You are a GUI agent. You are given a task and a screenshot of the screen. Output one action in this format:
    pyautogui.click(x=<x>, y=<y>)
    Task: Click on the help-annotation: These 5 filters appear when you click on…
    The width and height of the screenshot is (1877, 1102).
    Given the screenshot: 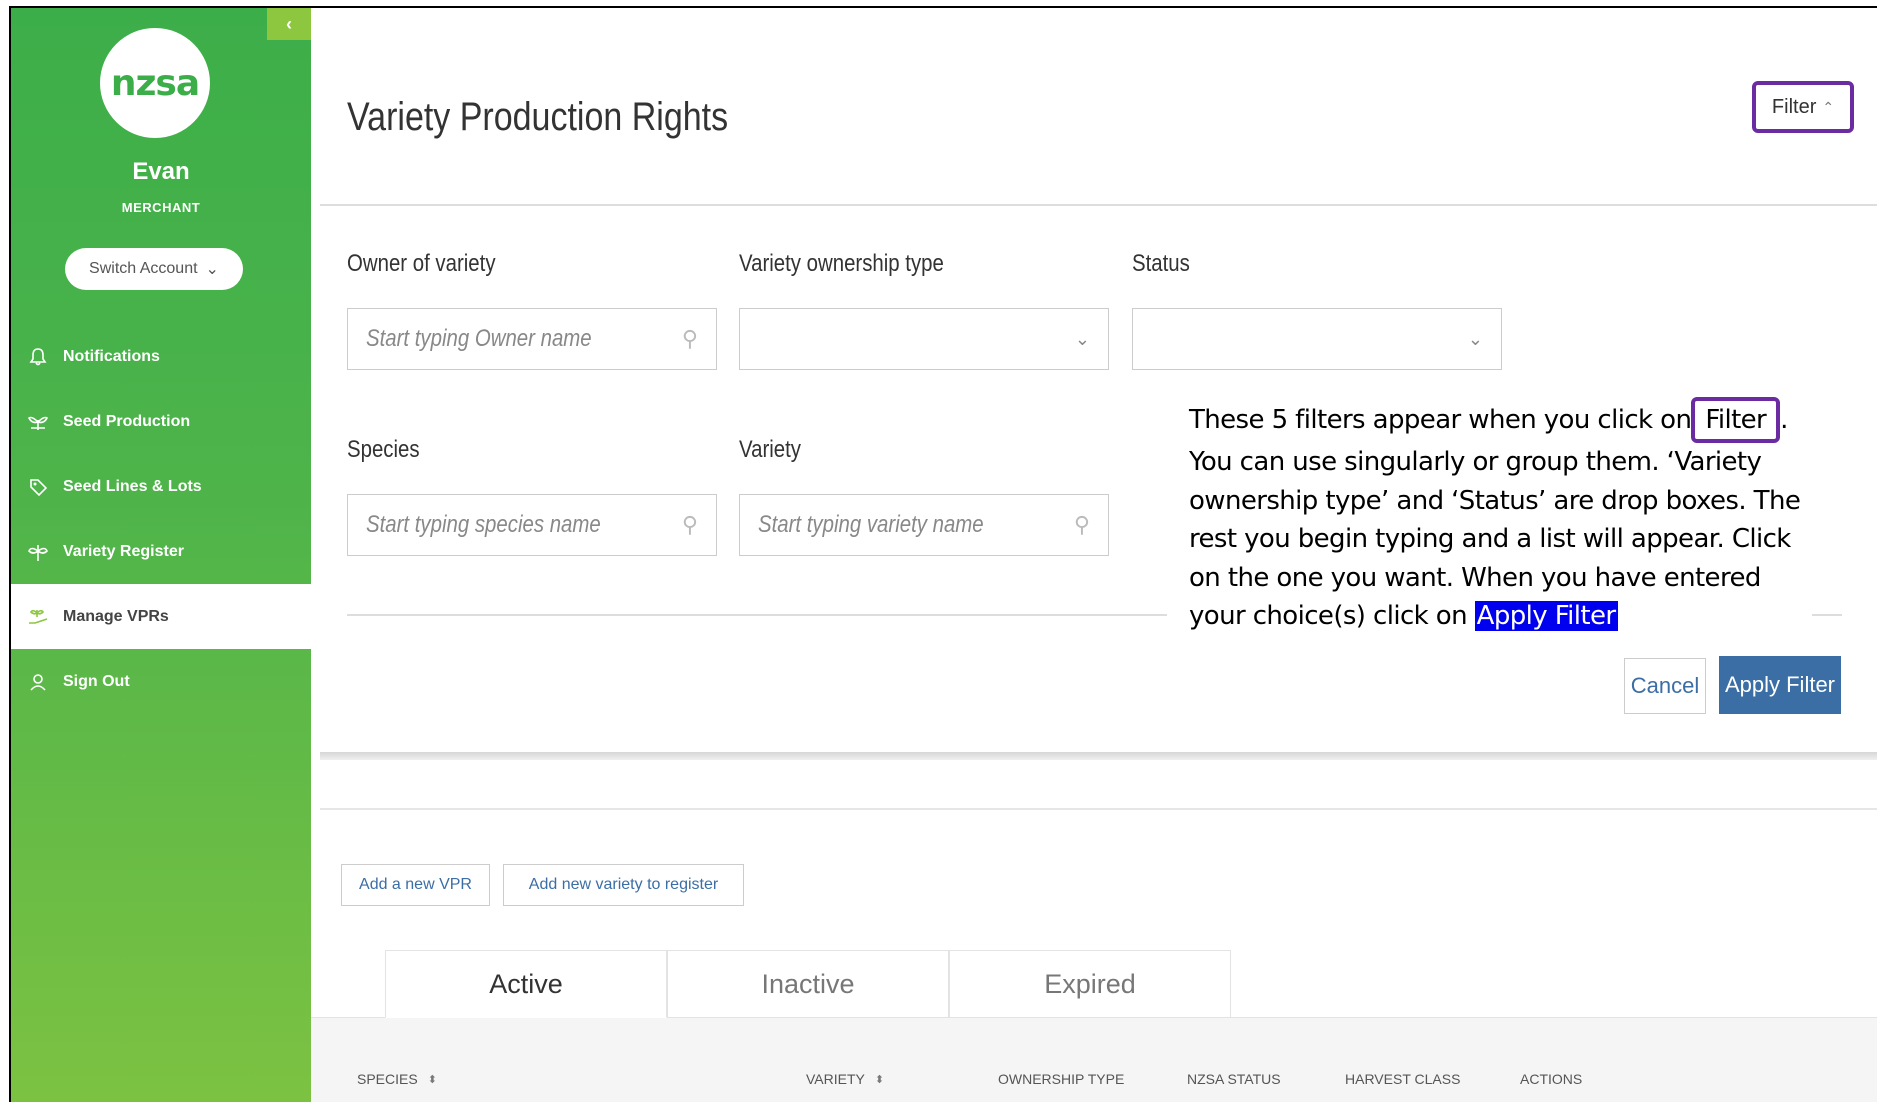 What is the action you would take?
    pyautogui.click(x=1499, y=516)
    